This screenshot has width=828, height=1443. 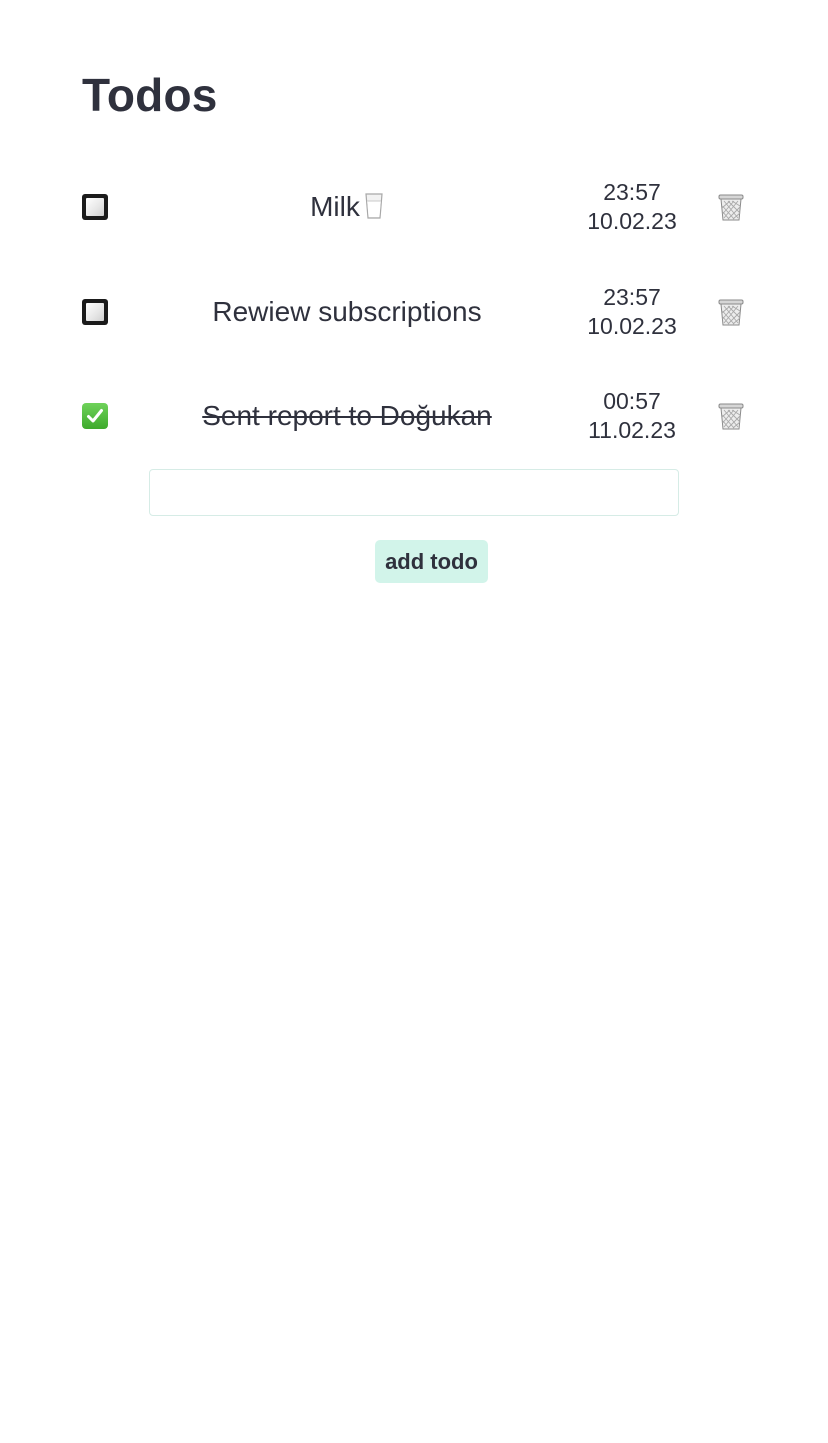 What do you see at coordinates (347, 415) in the screenshot?
I see `todo-text: Sent report to Doğukan` at bounding box center [347, 415].